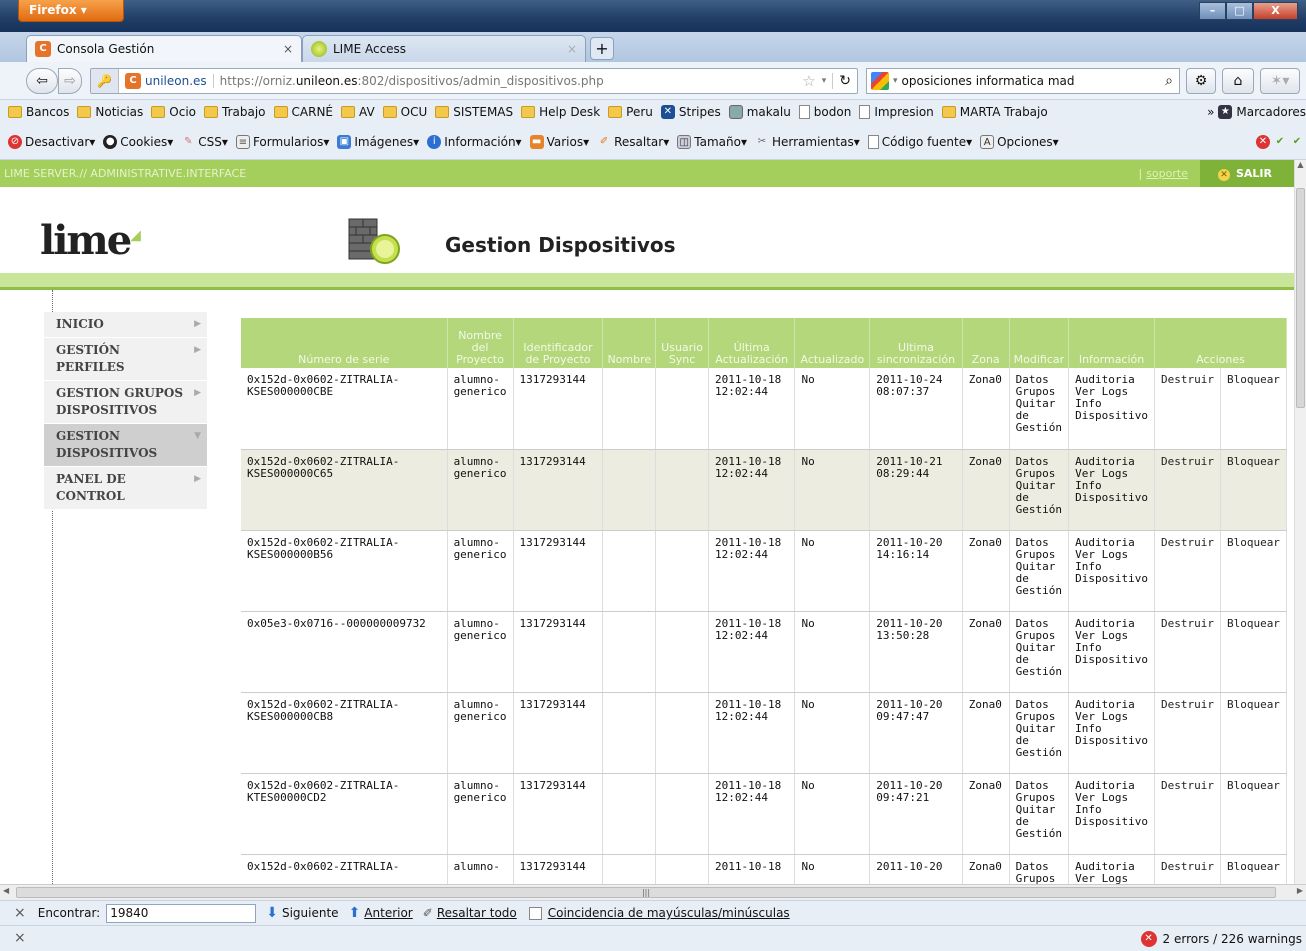  What do you see at coordinates (1201, 81) in the screenshot?
I see `addon-gear-icon: ⚙` at bounding box center [1201, 81].